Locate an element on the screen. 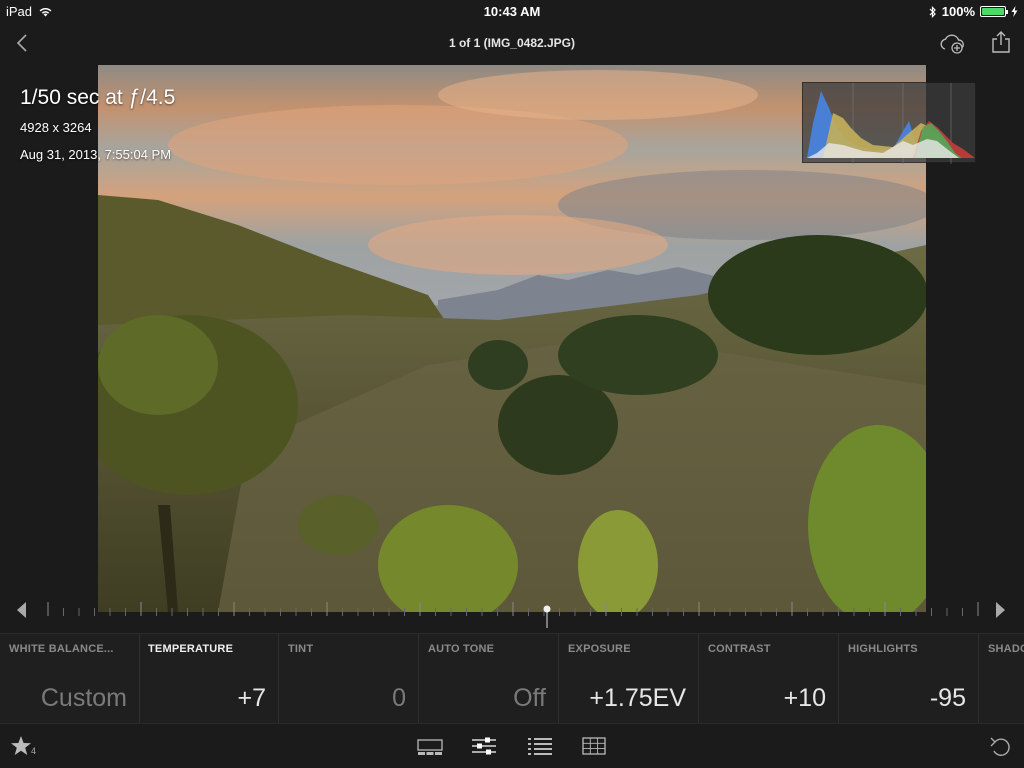  filmstrip-icon is located at coordinates (430, 746).